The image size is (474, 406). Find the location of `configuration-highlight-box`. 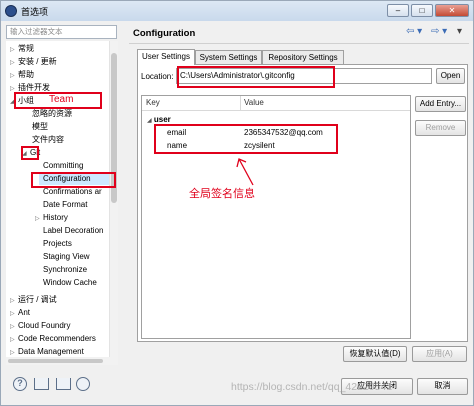

configuration-highlight-box is located at coordinates (73, 180).